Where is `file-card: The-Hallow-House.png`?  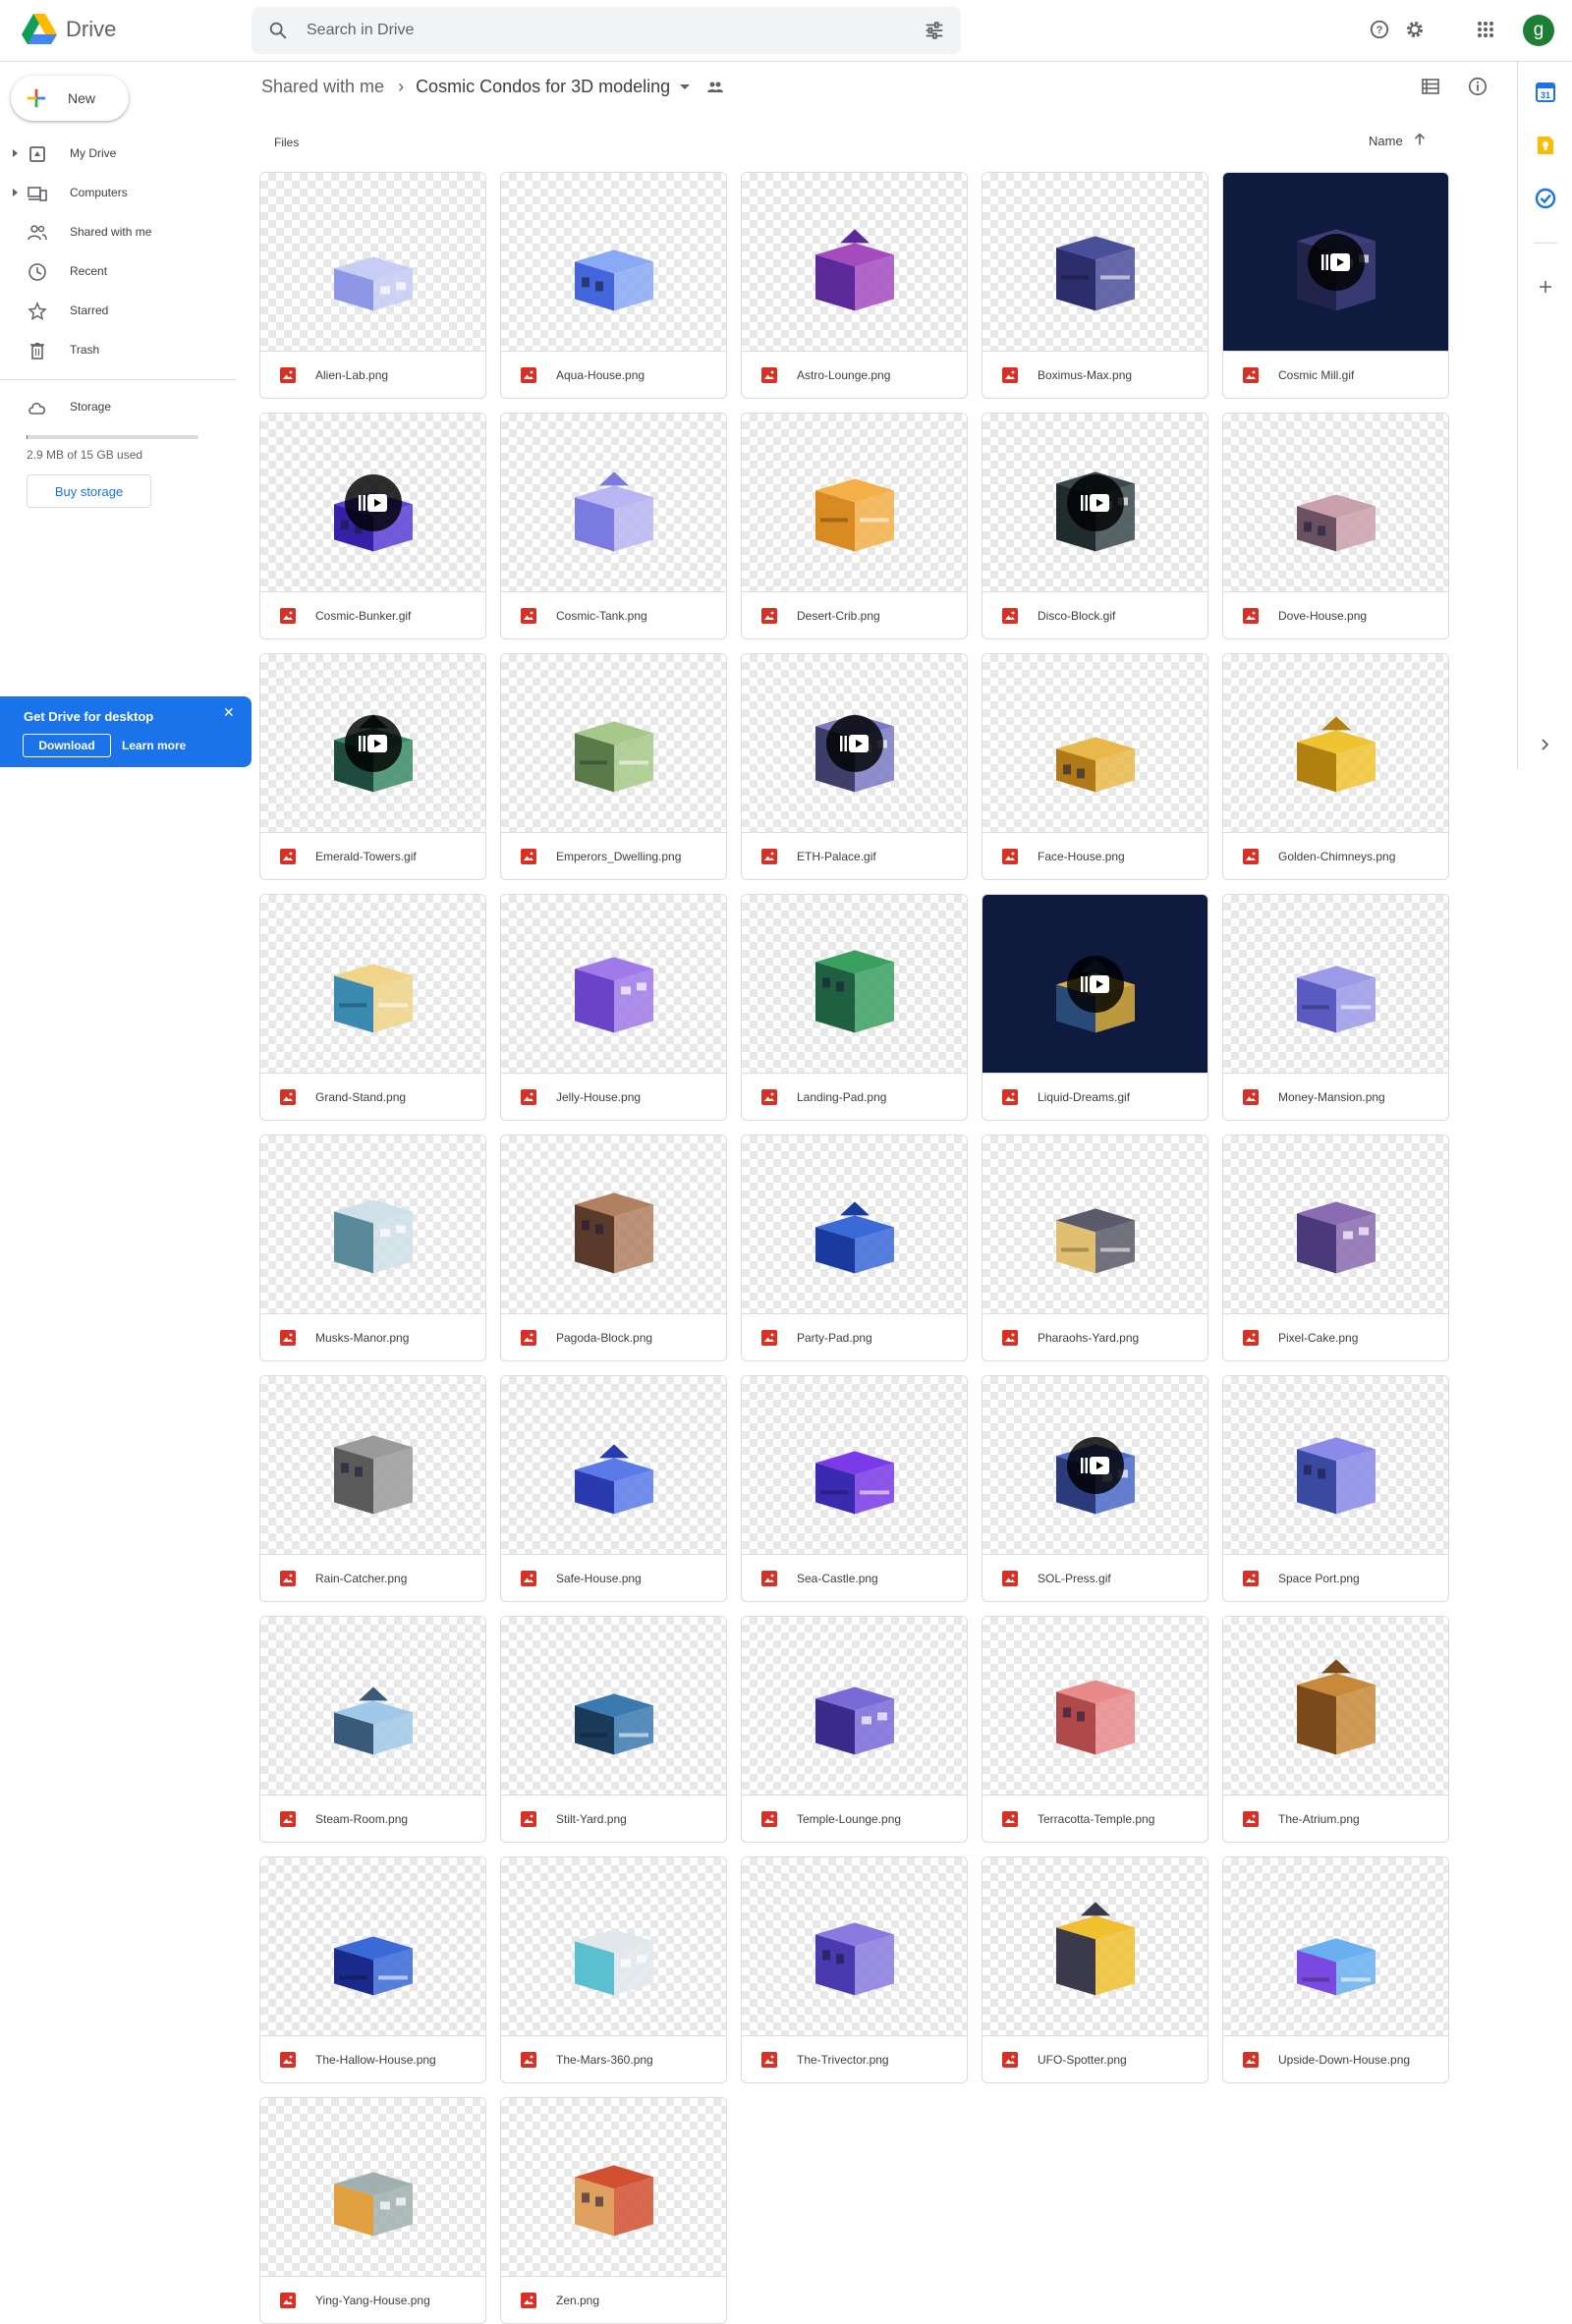 file-card: The-Hallow-House.png is located at coordinates (373, 1969).